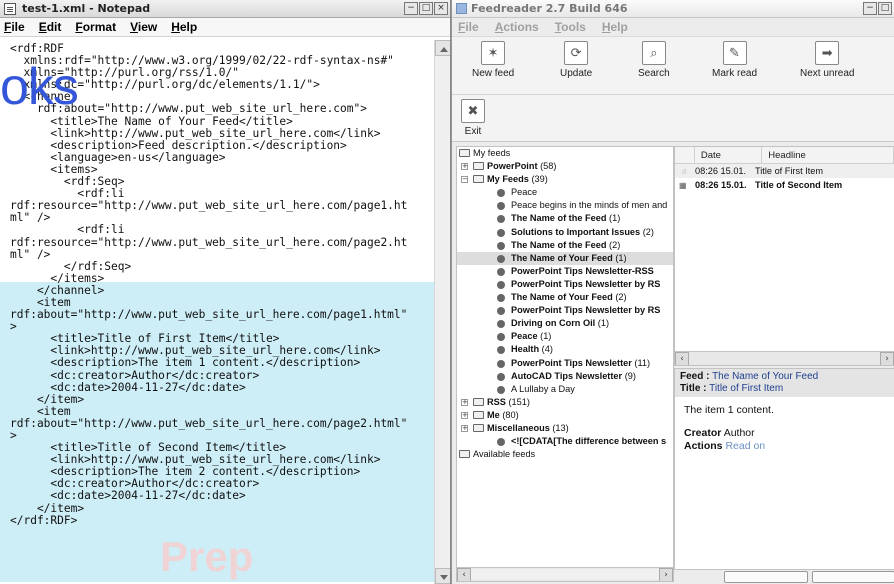 The height and width of the screenshot is (584, 894). Describe the element at coordinates (441, 8) in the screenshot. I see `close-button: ×` at that location.